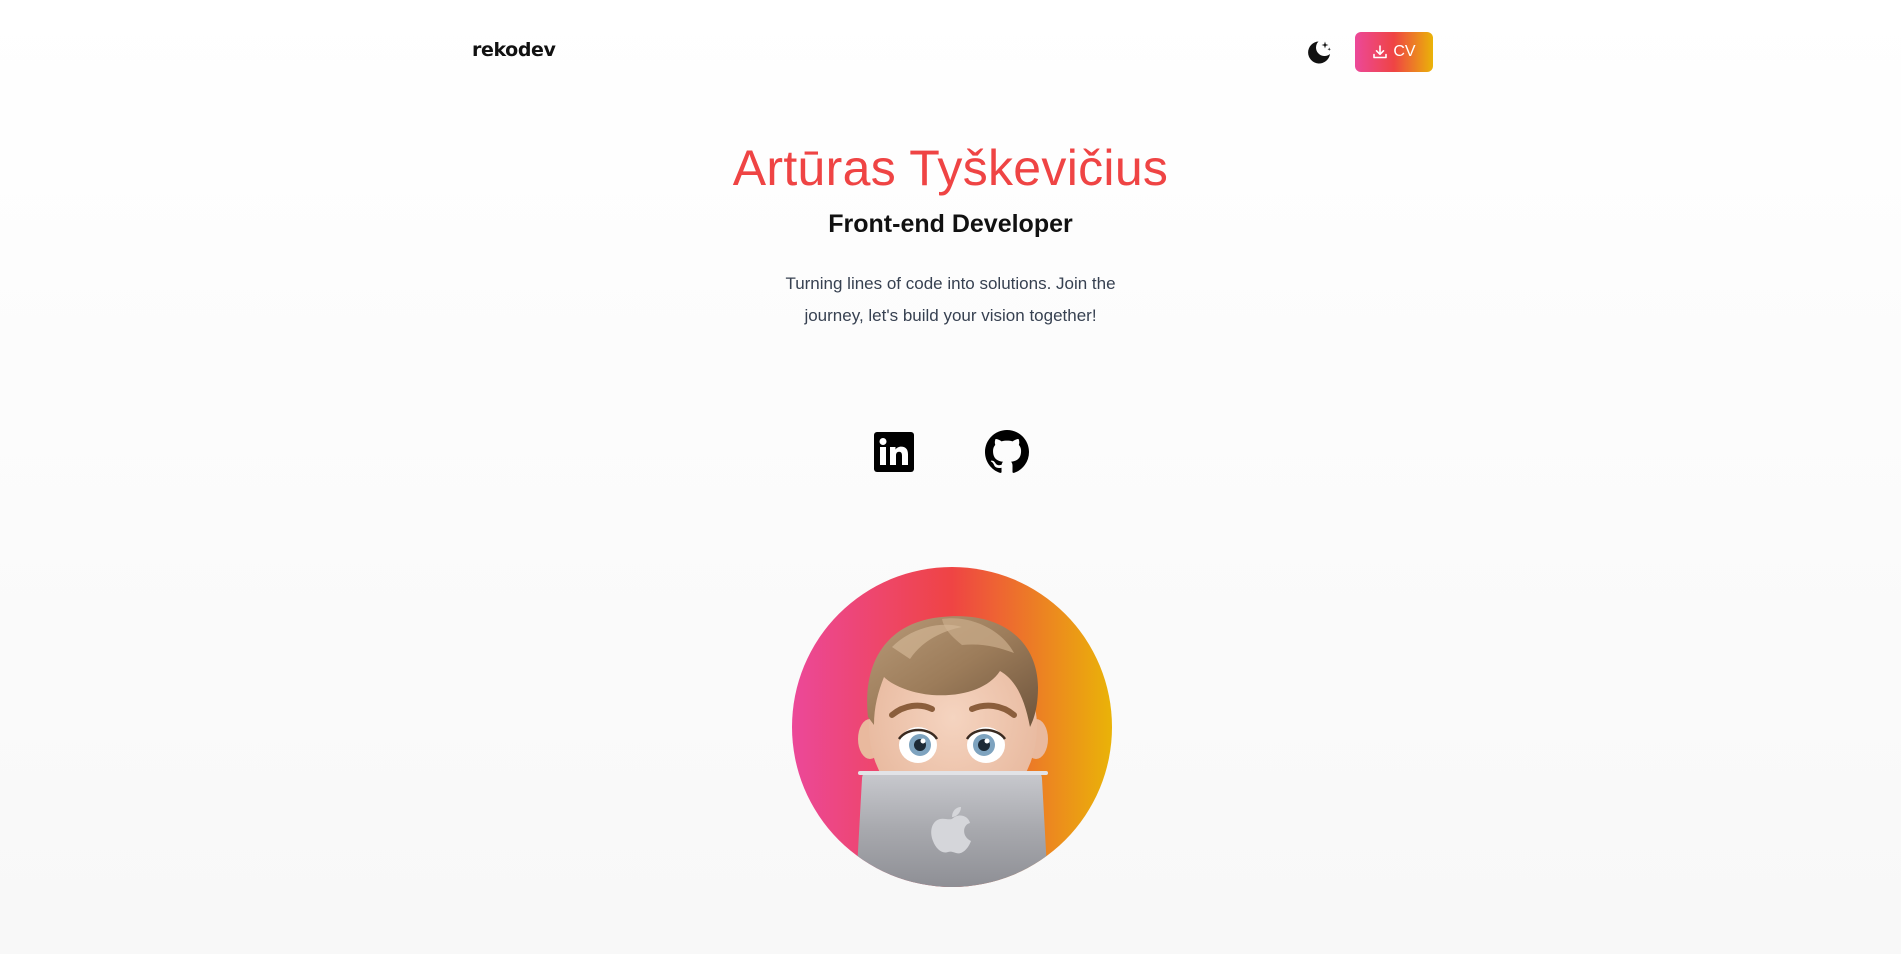  Describe the element at coordinates (1380, 52) in the screenshot. I see `download-icon` at that location.